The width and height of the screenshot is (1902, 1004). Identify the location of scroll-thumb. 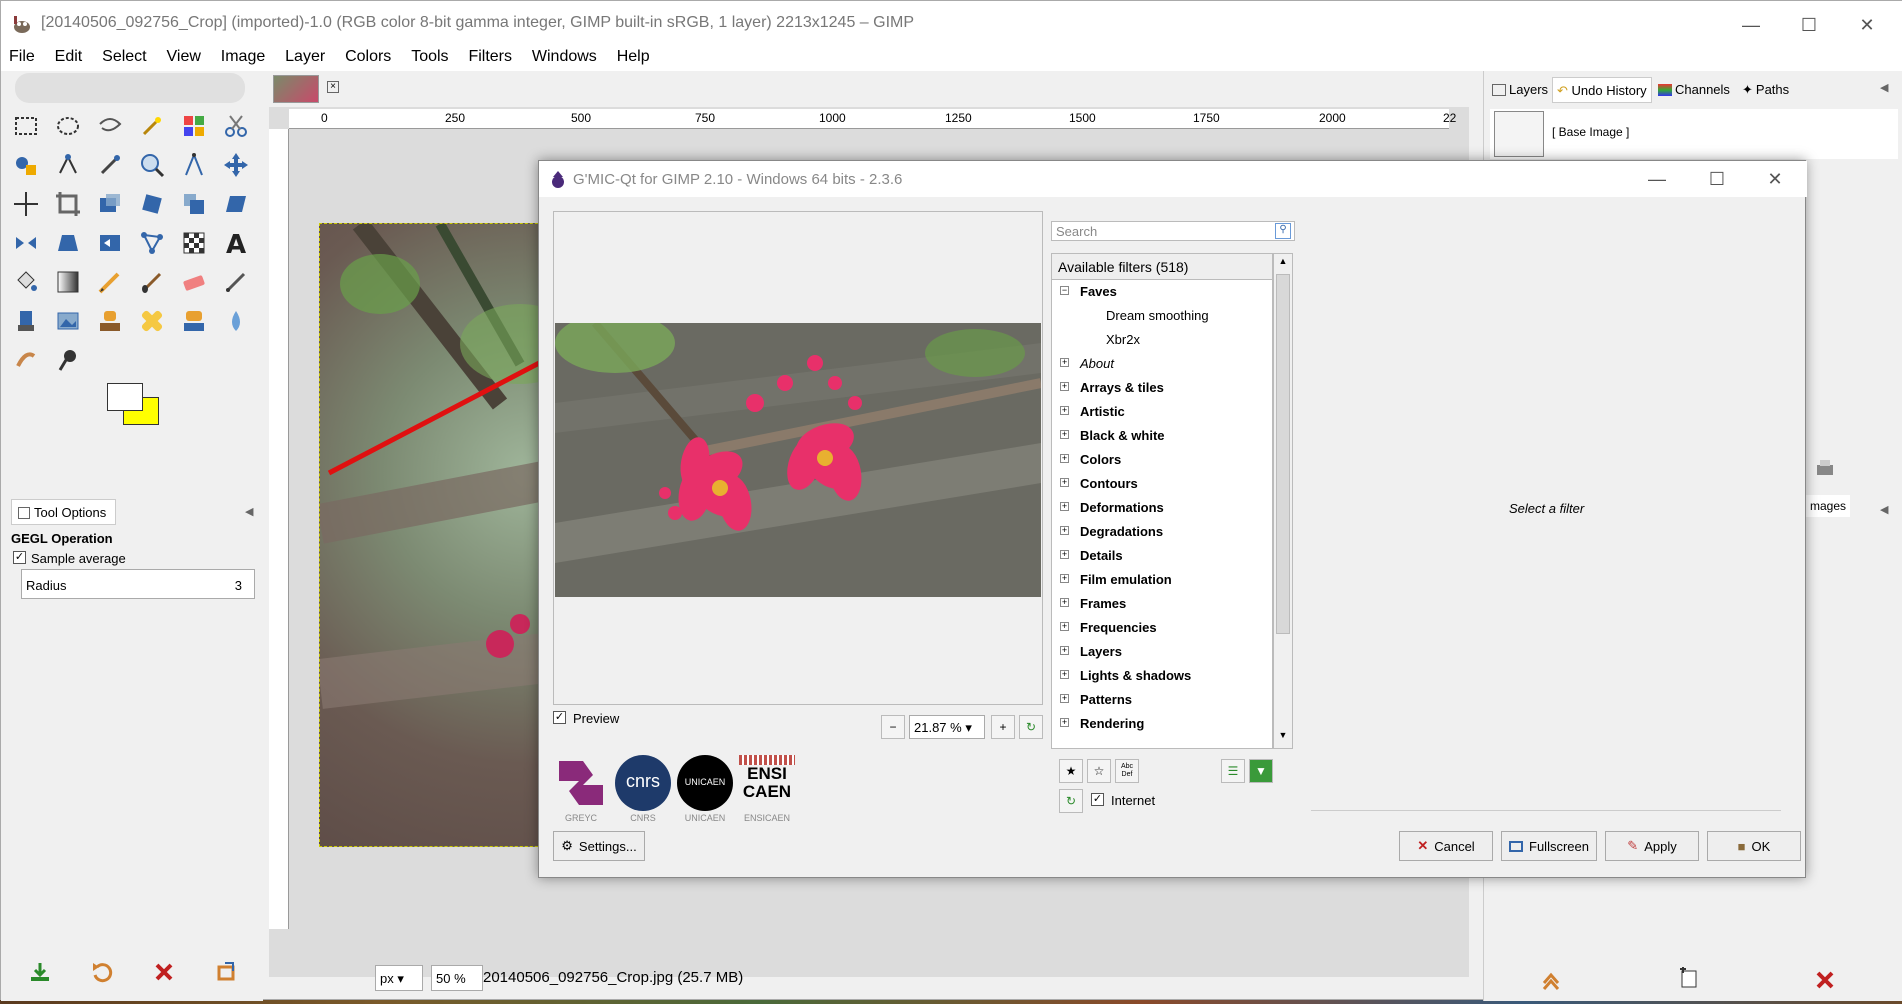
(1283, 454).